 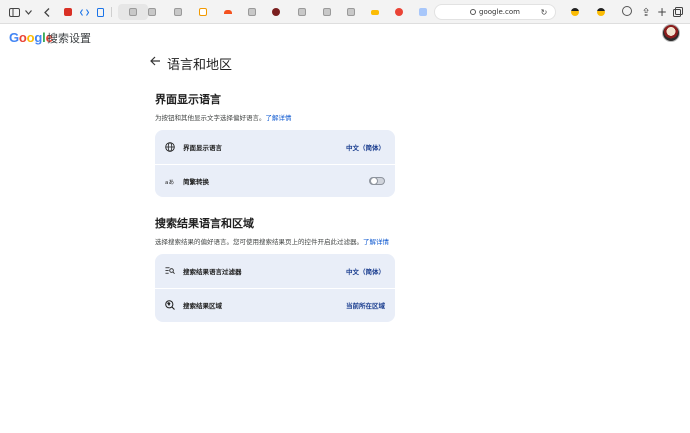 I want to click on page-title: 语言和地区, so click(x=200, y=65).